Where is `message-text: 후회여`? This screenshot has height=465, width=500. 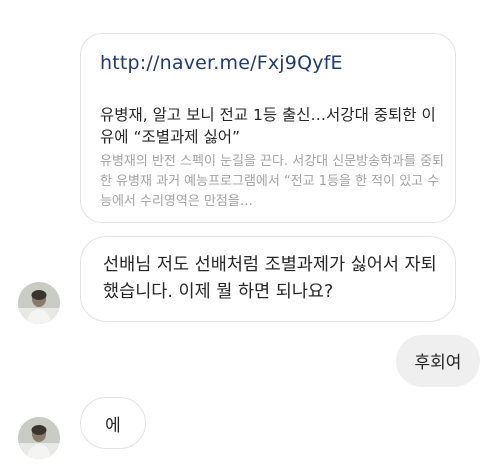 message-text: 후회여 is located at coordinates (438, 363).